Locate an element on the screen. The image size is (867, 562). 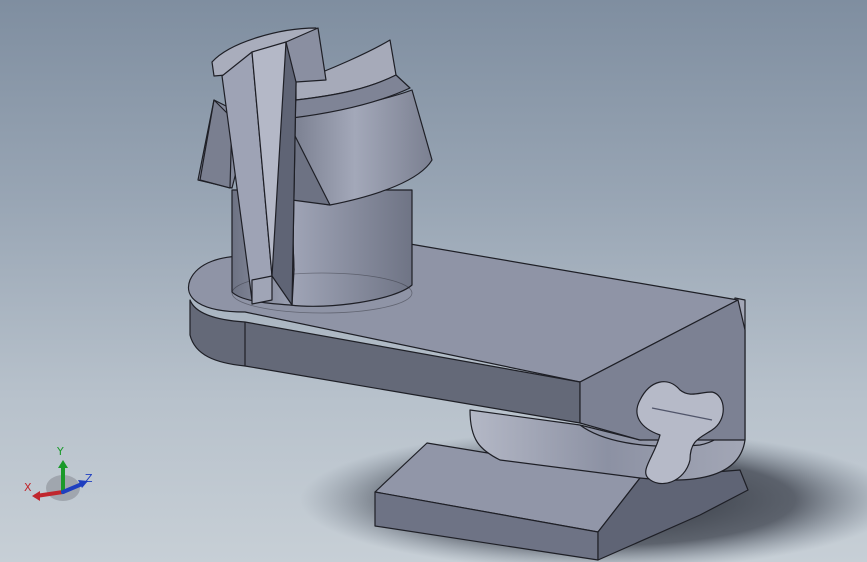
triad-y-arrow is located at coordinates (63, 464).